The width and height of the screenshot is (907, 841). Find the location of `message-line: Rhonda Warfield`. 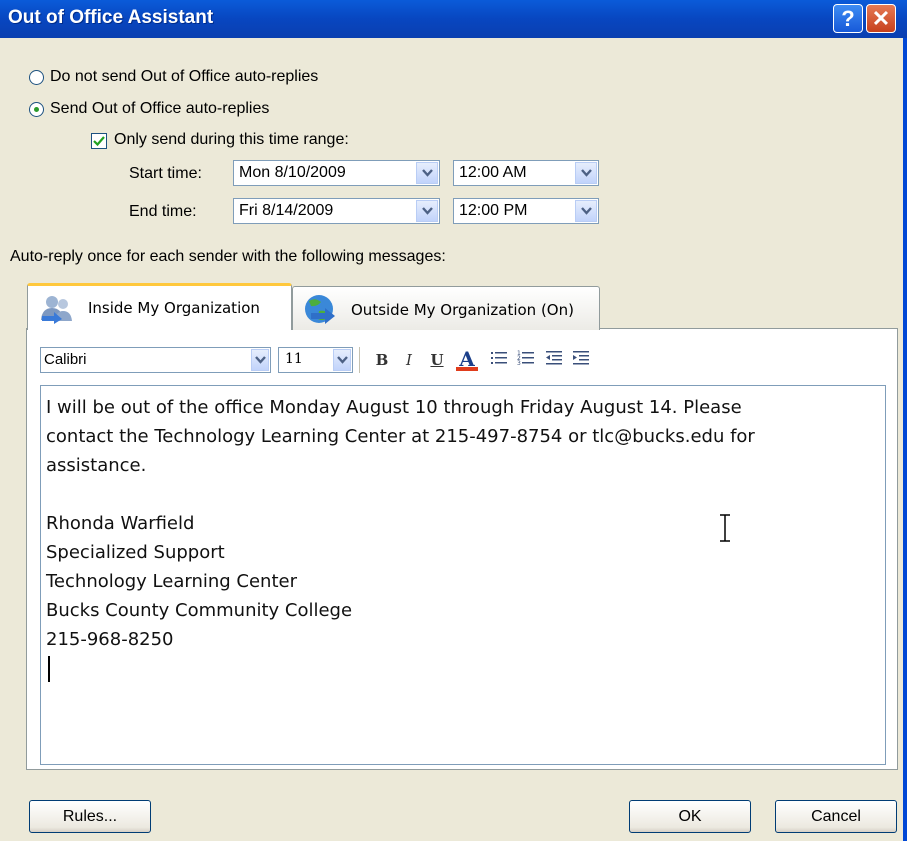

message-line: Rhonda Warfield is located at coordinates (120, 523).